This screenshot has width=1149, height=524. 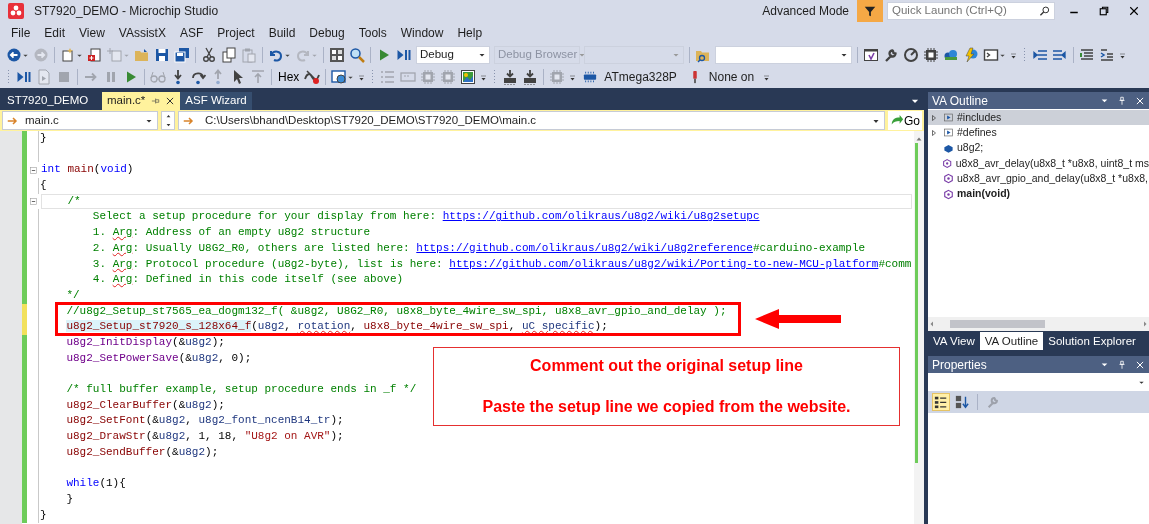 What do you see at coordinates (476, 201) in the screenshot?
I see `code-line: /*` at bounding box center [476, 201].